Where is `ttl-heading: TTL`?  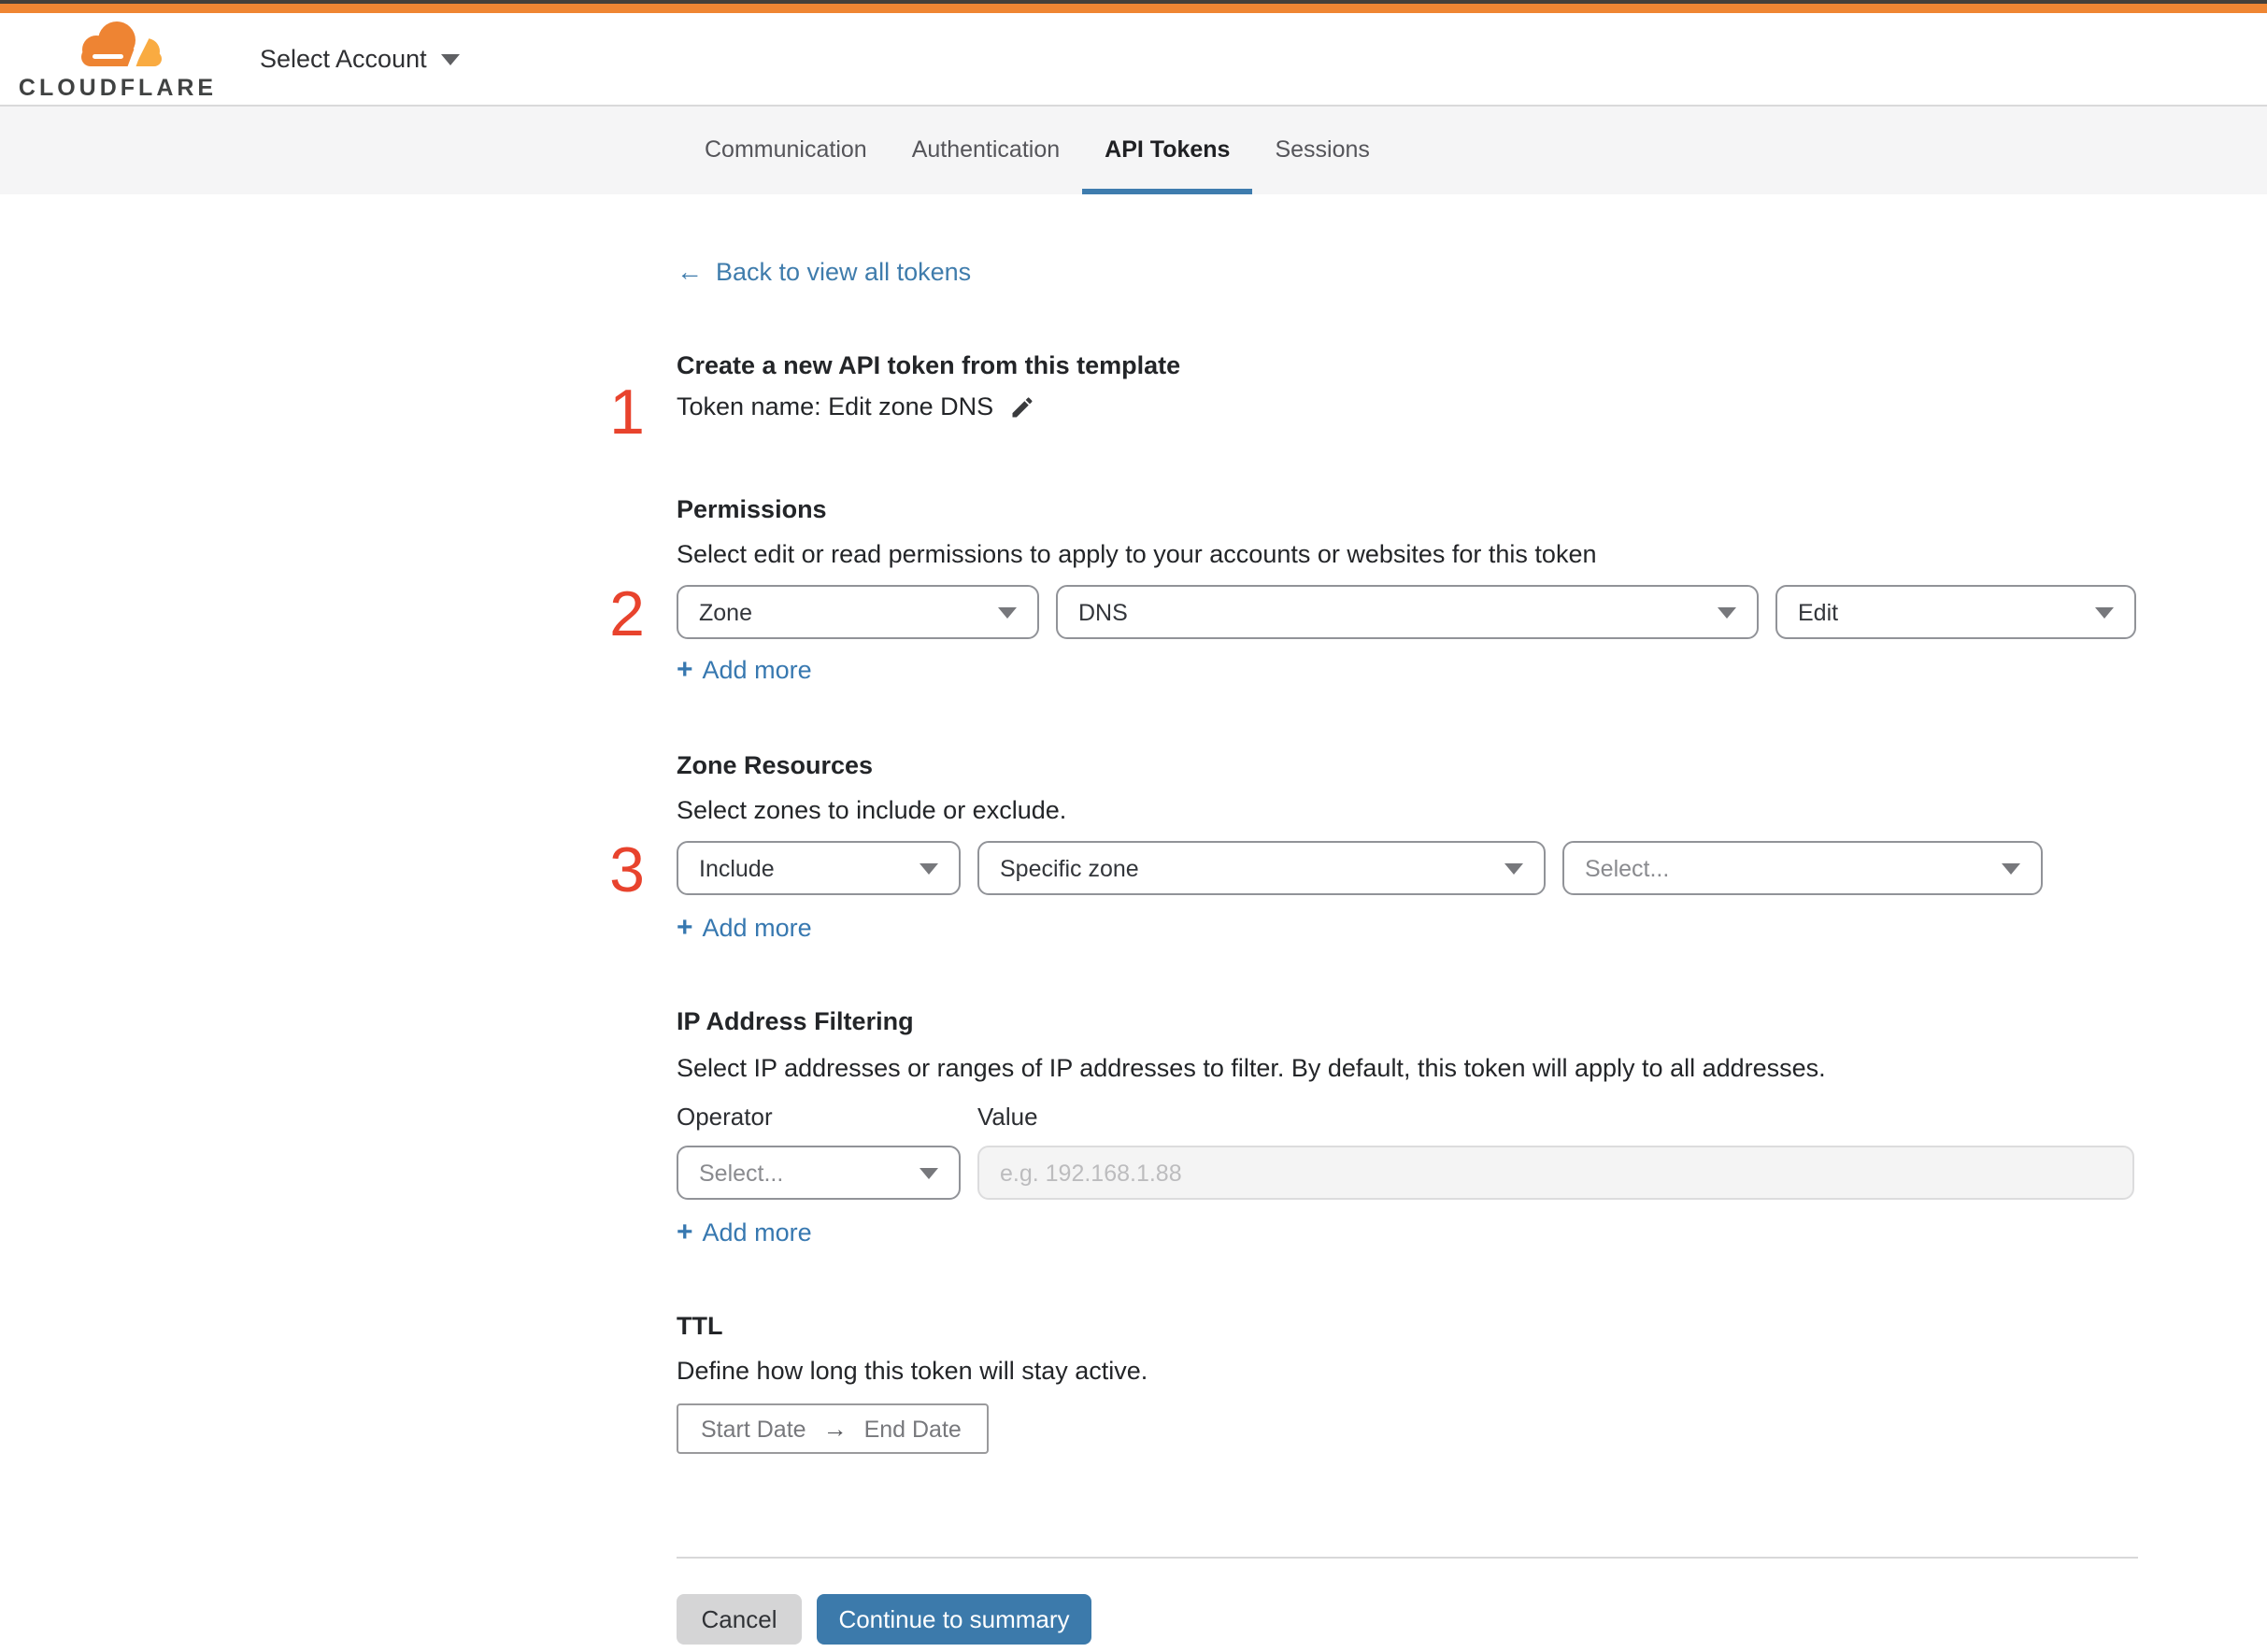 ttl-heading: TTL is located at coordinates (700, 1326).